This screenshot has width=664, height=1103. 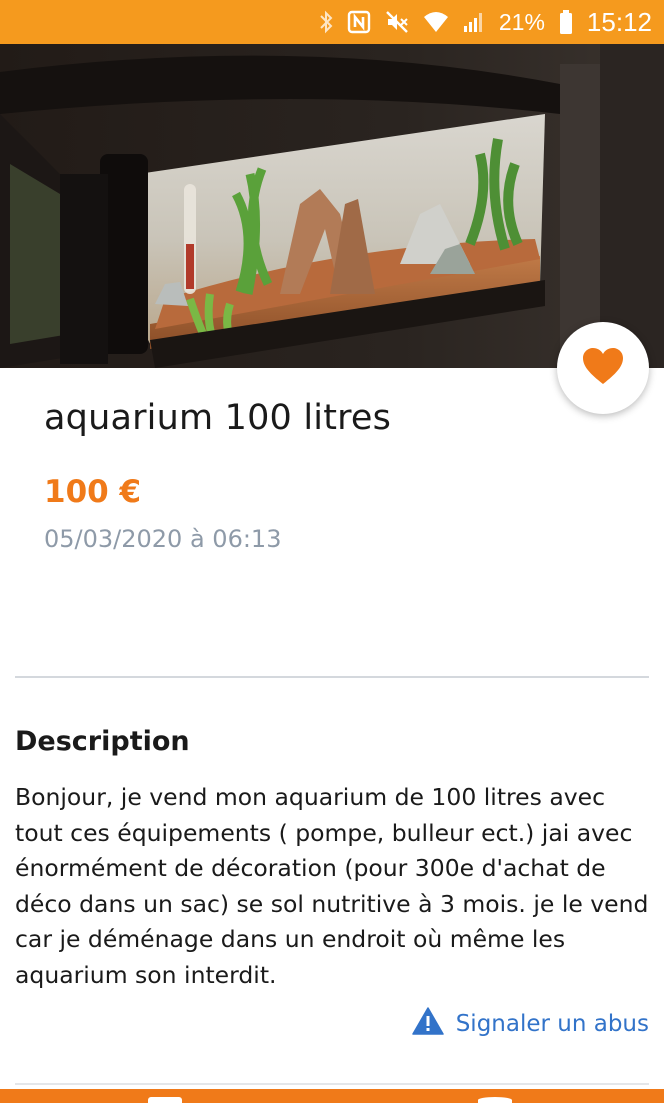 I want to click on favorite-button, so click(x=603, y=368).